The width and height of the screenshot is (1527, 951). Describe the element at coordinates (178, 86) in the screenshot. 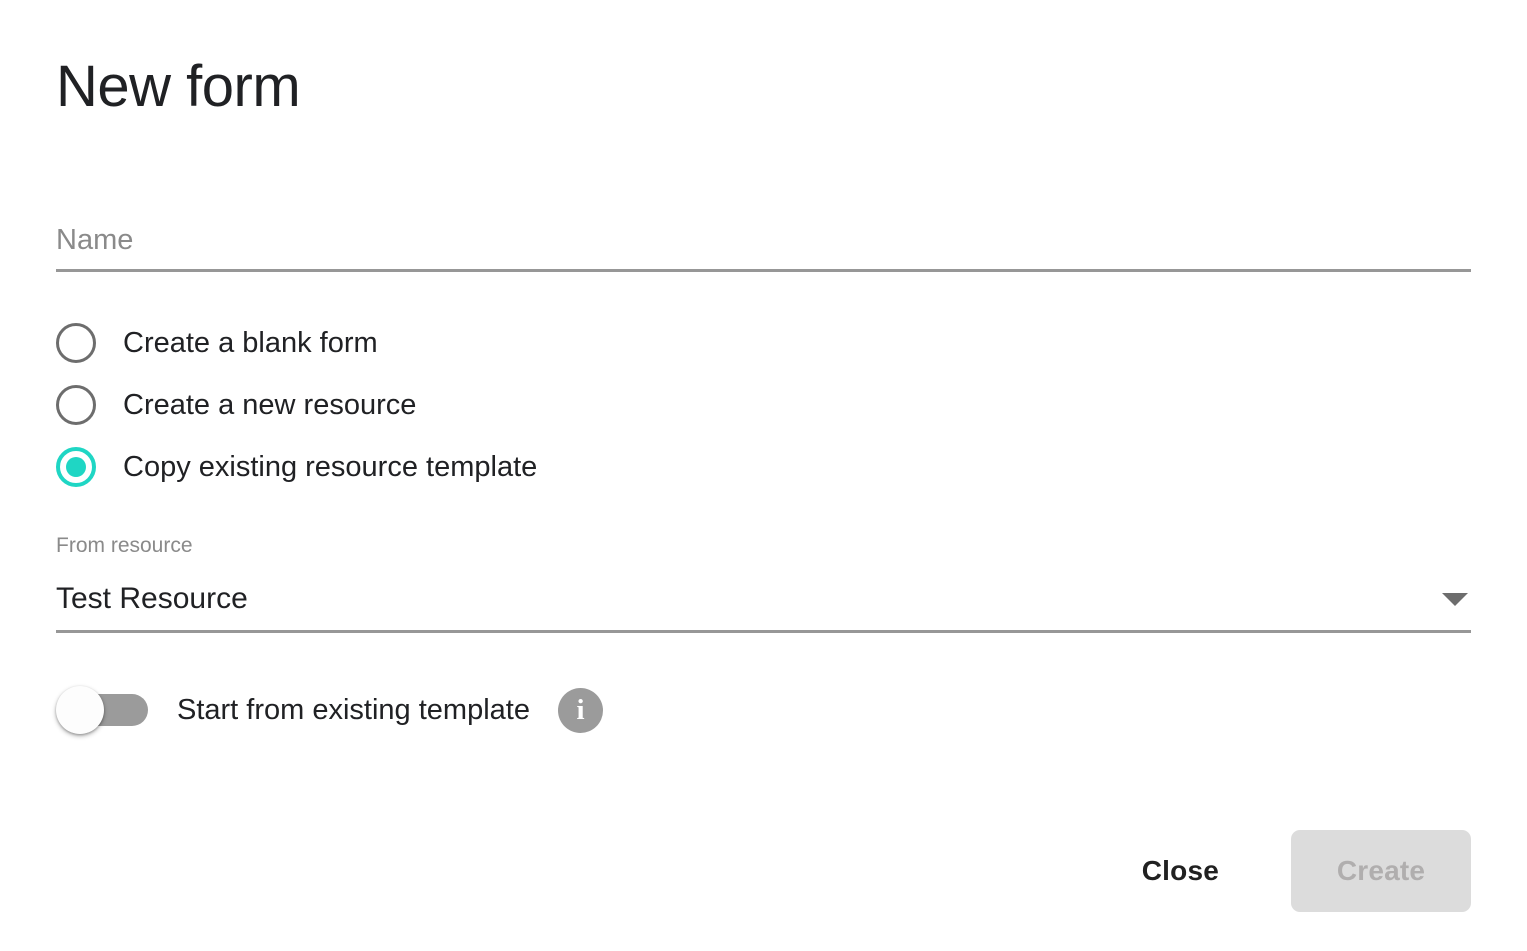

I see `page-title: New form` at that location.